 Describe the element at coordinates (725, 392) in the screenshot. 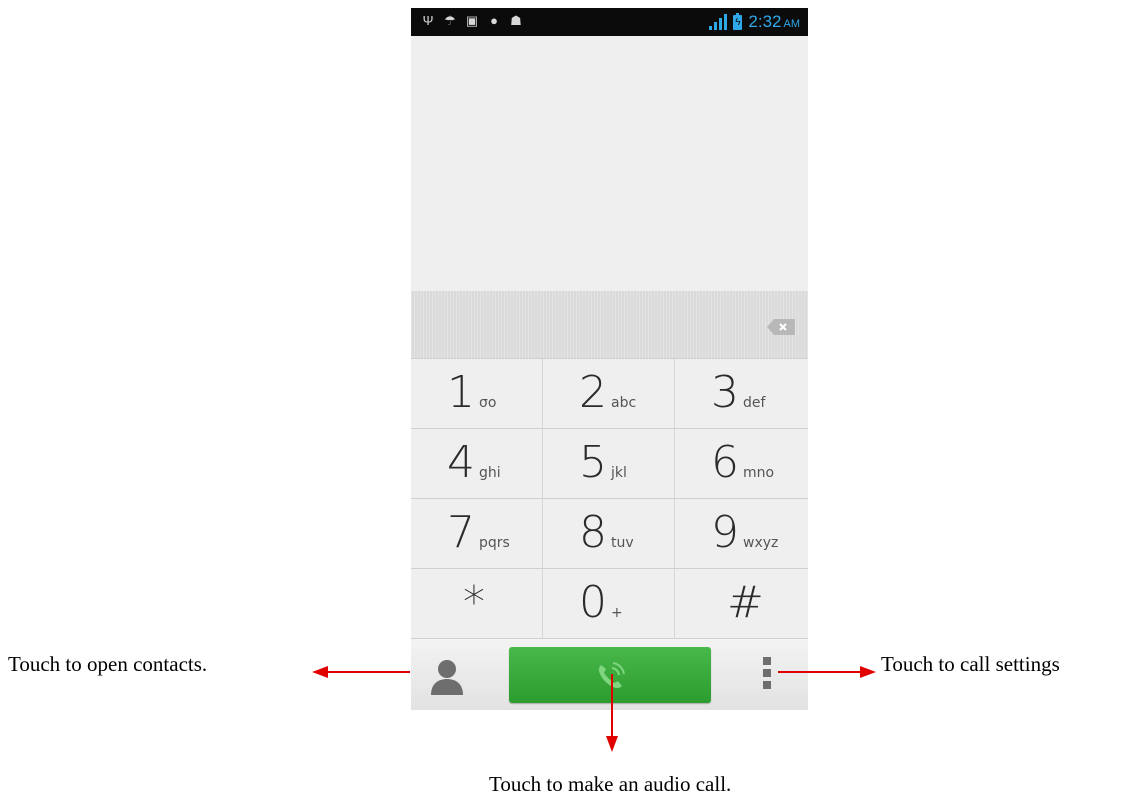

I see `key-digit: 3` at that location.